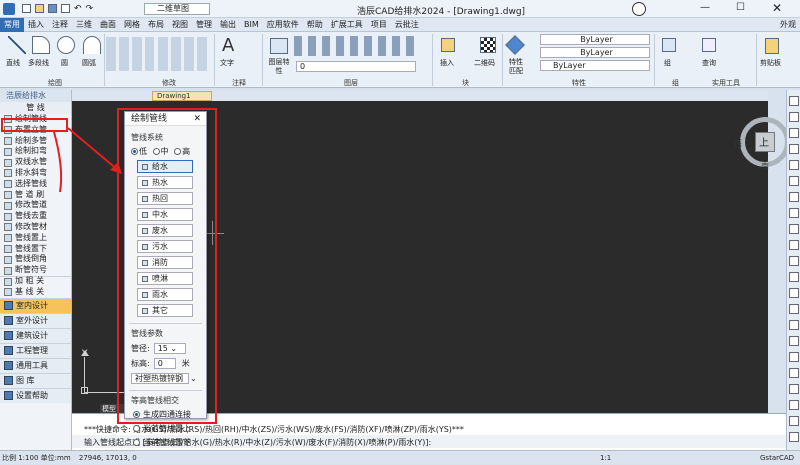  Describe the element at coordinates (12, 24) in the screenshot. I see `tab-home: 常用` at that location.